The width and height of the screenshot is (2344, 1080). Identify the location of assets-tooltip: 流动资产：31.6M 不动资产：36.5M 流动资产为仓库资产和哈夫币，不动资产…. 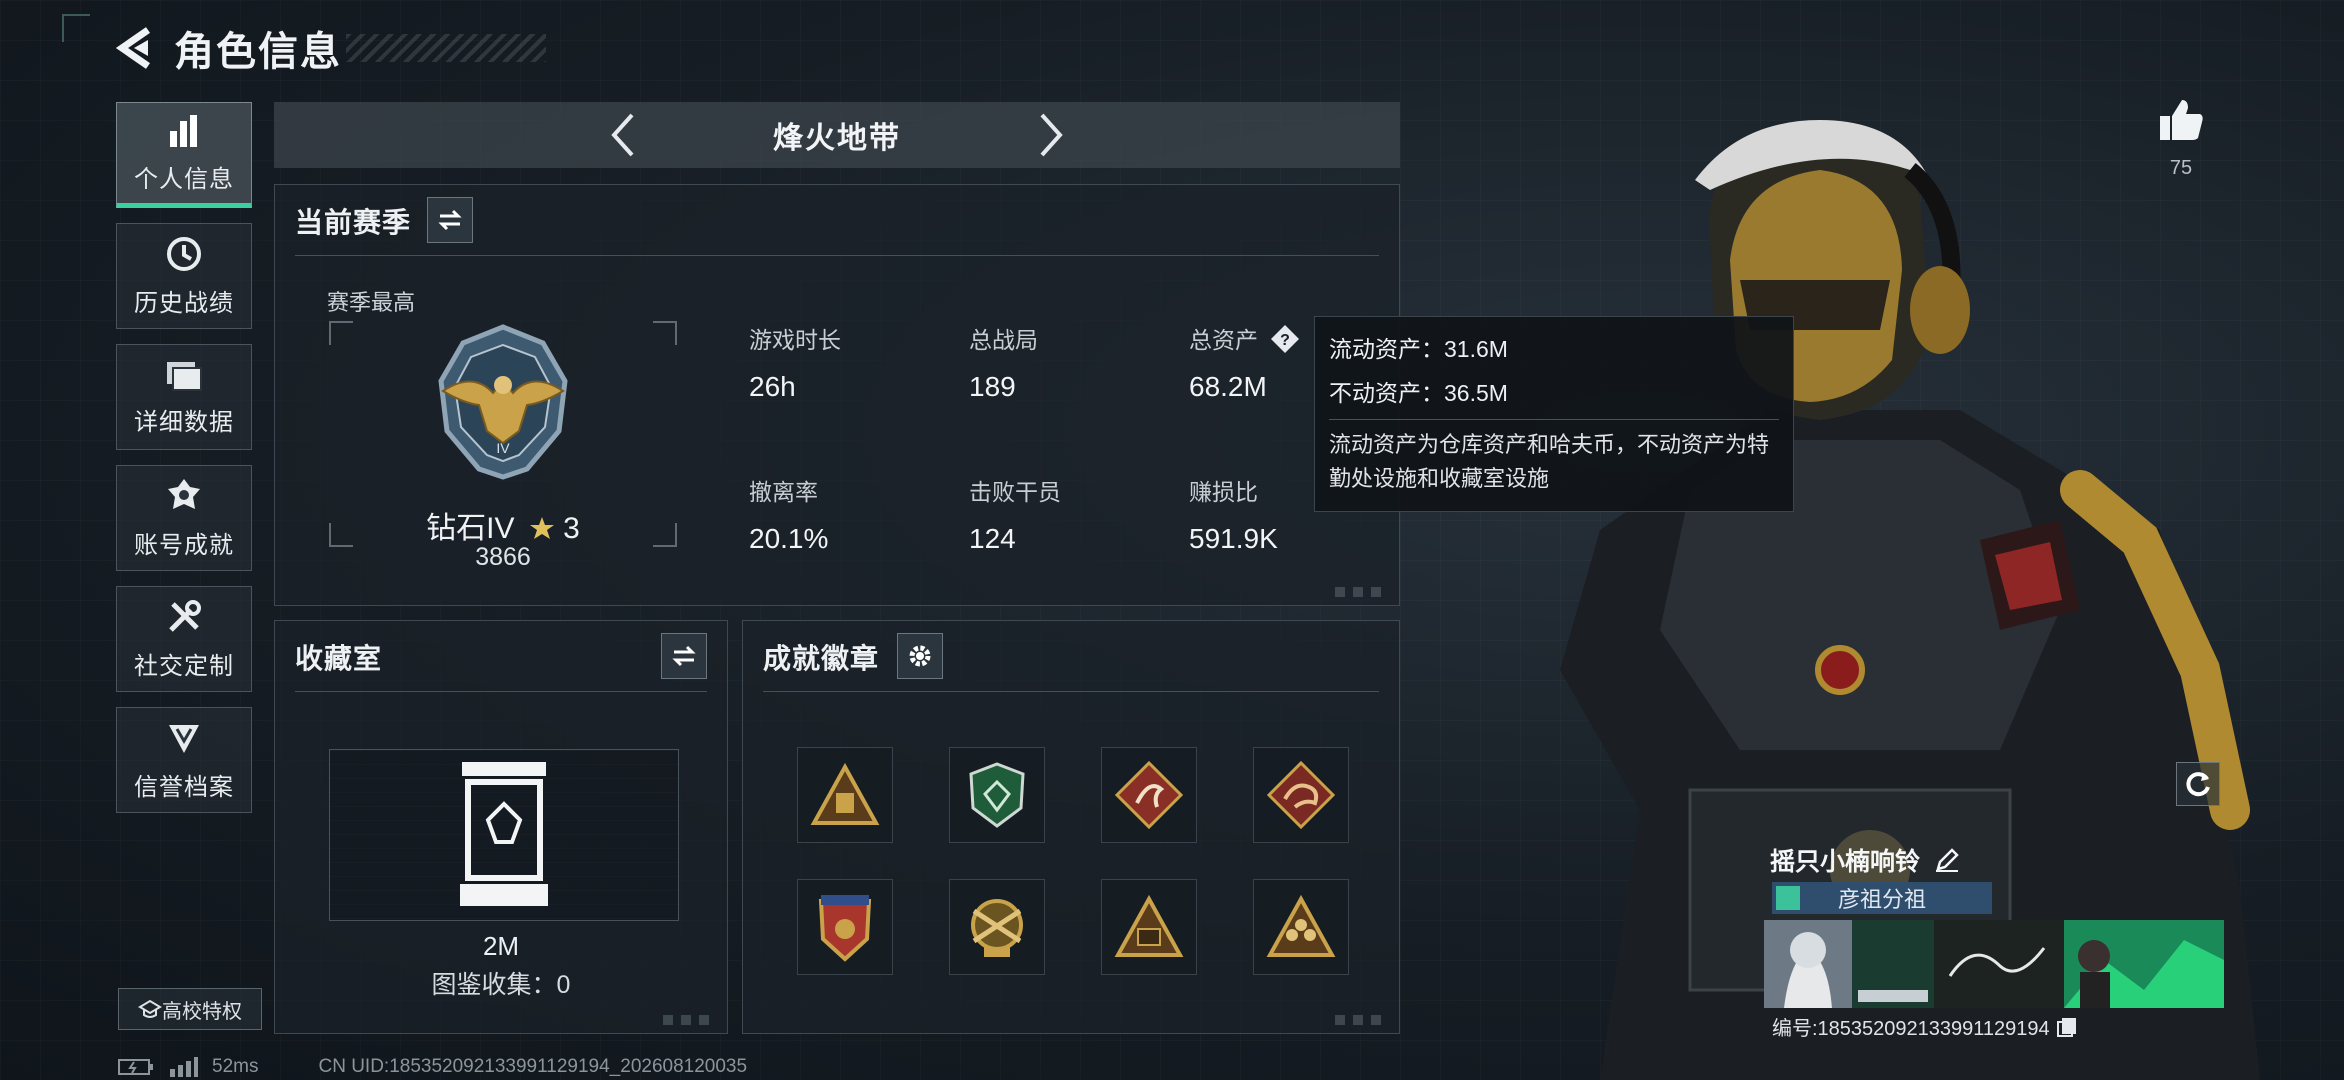
(1554, 414).